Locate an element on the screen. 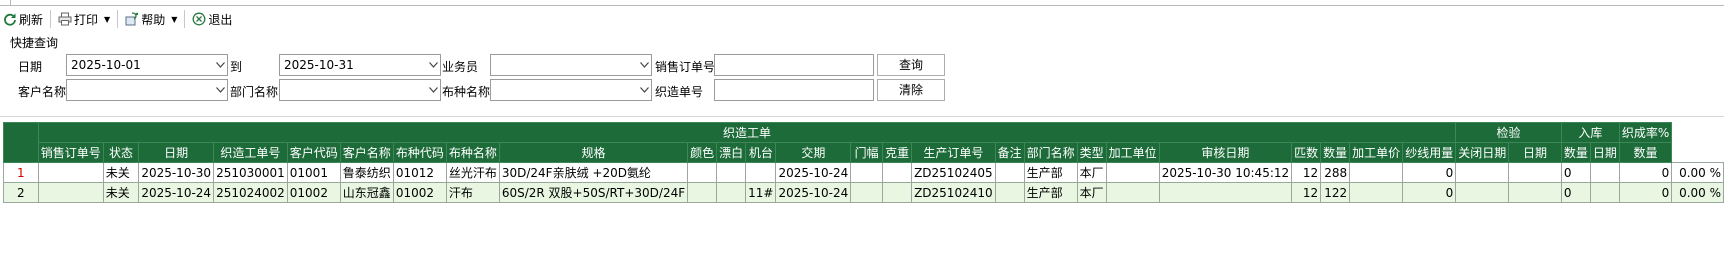 This screenshot has height=253, width=1724. table-cell: 12 is located at coordinates (1306, 192).